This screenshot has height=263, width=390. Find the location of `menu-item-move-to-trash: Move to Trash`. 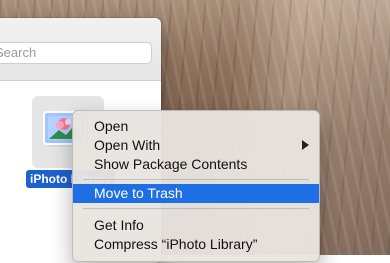

menu-item-move-to-trash: Move to Trash is located at coordinates (196, 193).